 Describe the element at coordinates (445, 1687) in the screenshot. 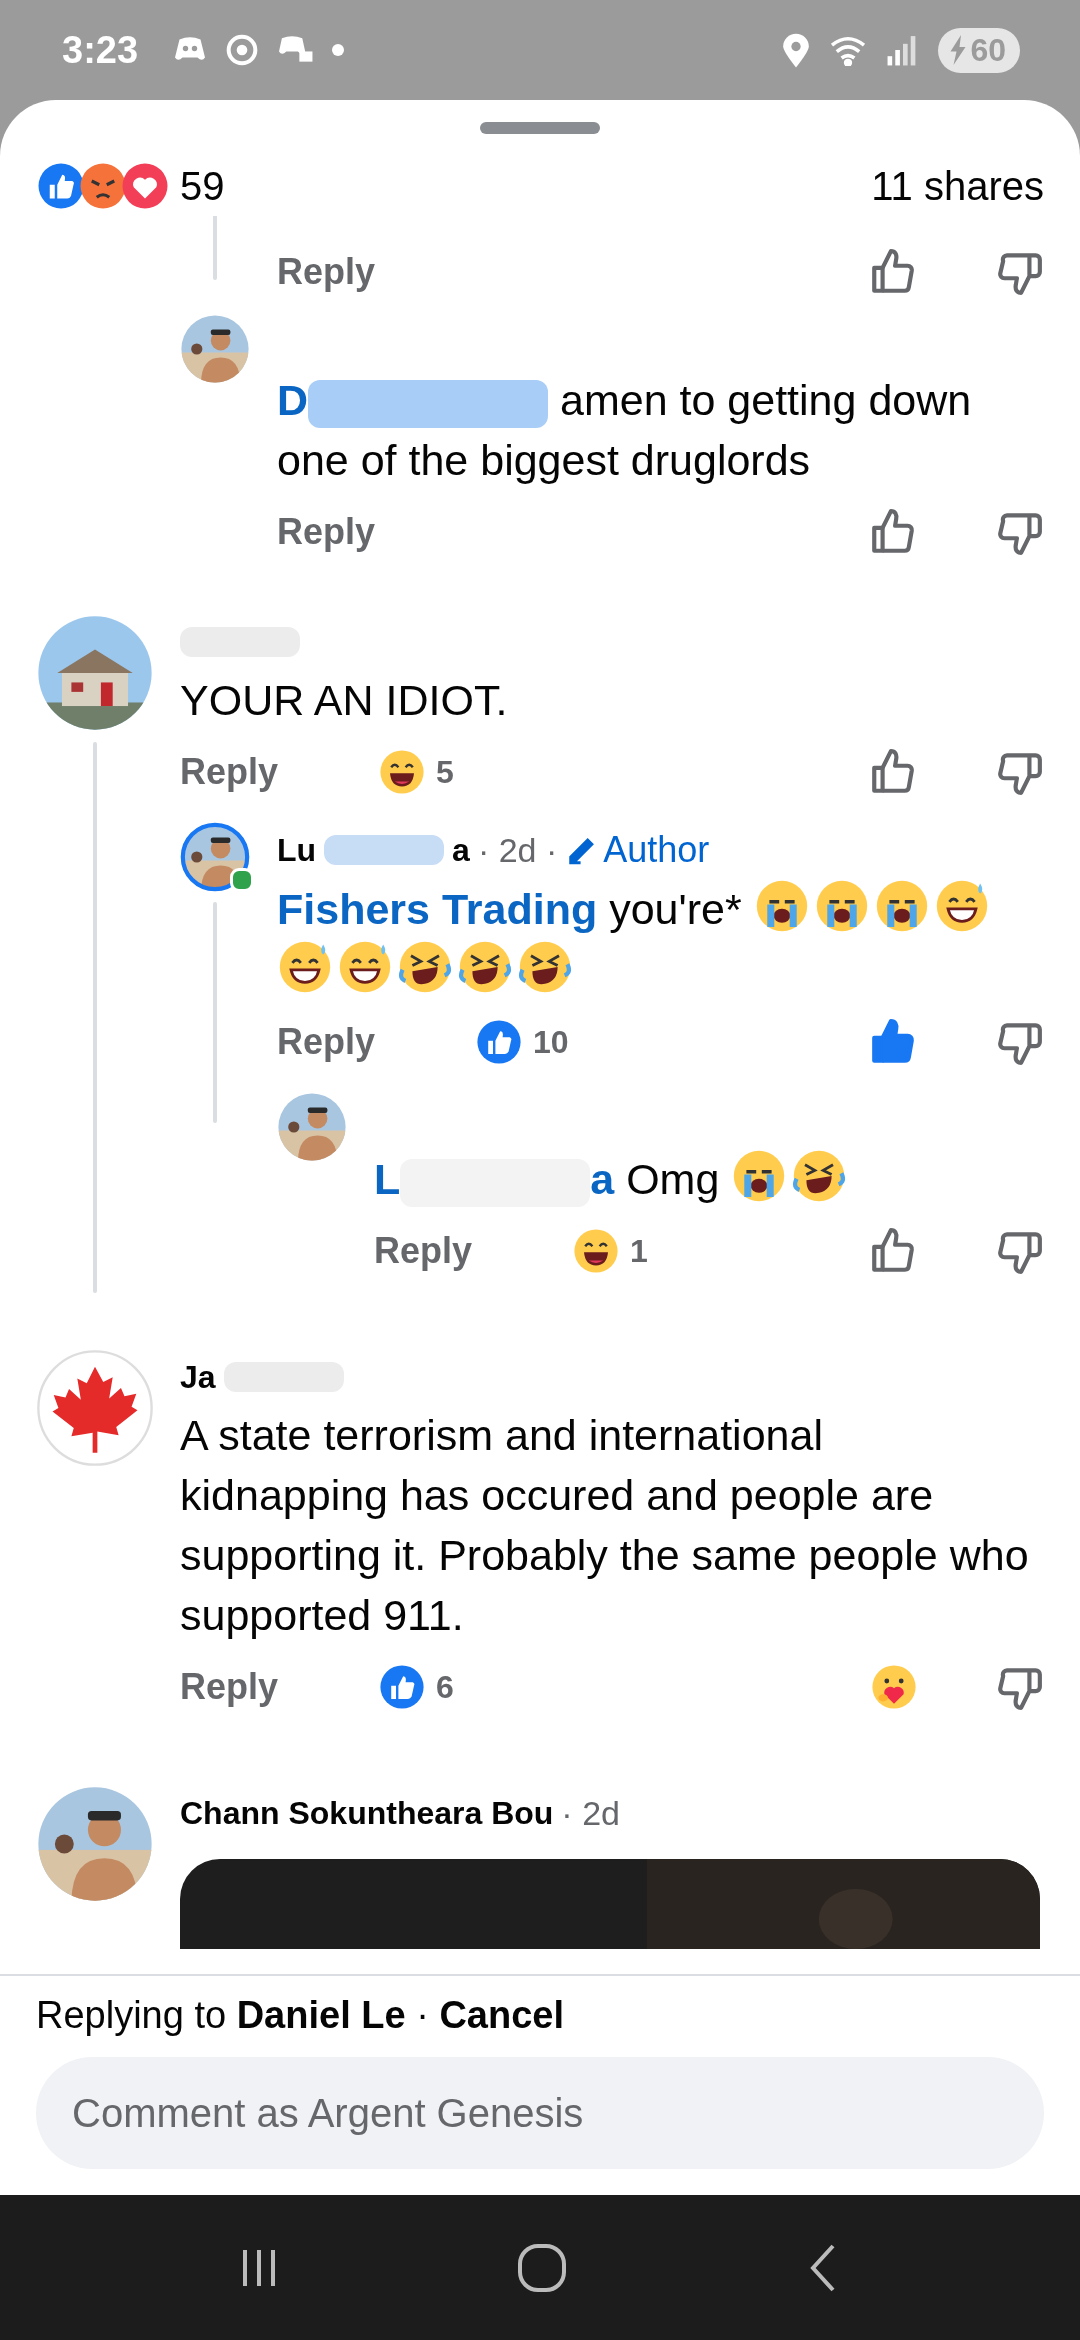

I see `reaction-count: 6` at that location.